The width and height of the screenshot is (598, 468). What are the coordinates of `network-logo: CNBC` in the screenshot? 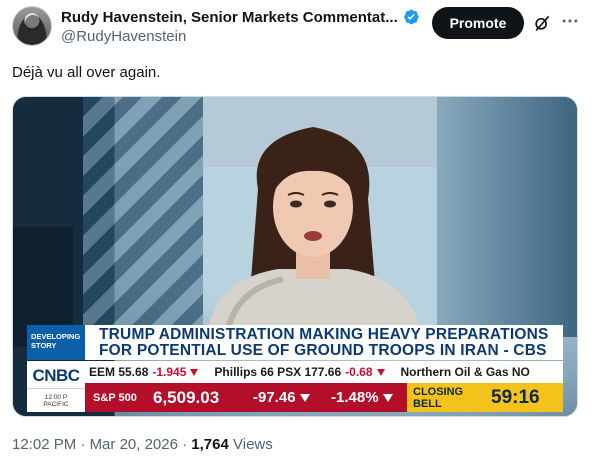 It's located at (56, 375).